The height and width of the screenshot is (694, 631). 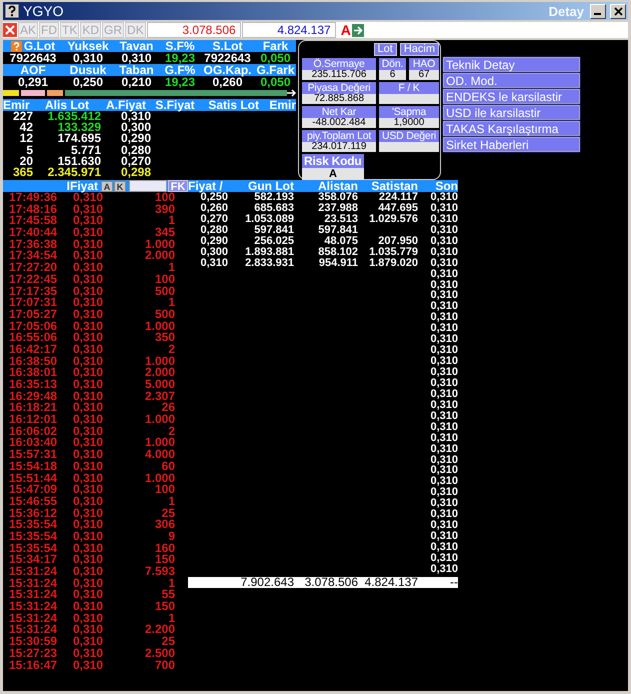 What do you see at coordinates (33, 314) in the screenshot?
I see `trade-time: 17:05:27` at bounding box center [33, 314].